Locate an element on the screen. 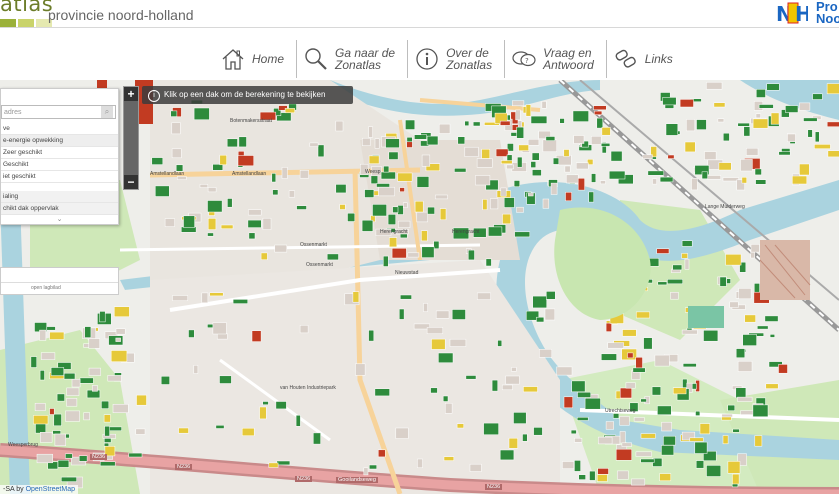 The image size is (839, 494). panel-label: open lagbilad is located at coordinates (46, 288).